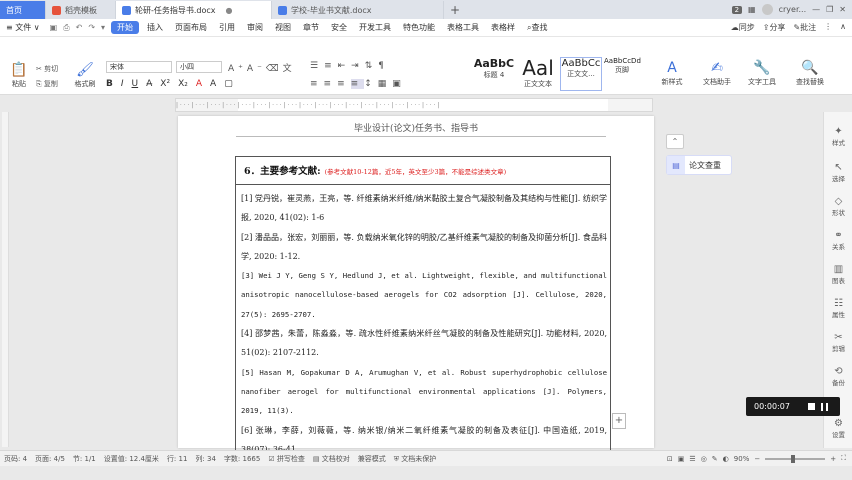 The height and width of the screenshot is (480, 852). Describe the element at coordinates (375, 28) in the screenshot. I see `menu-developer: 开发工具` at that location.